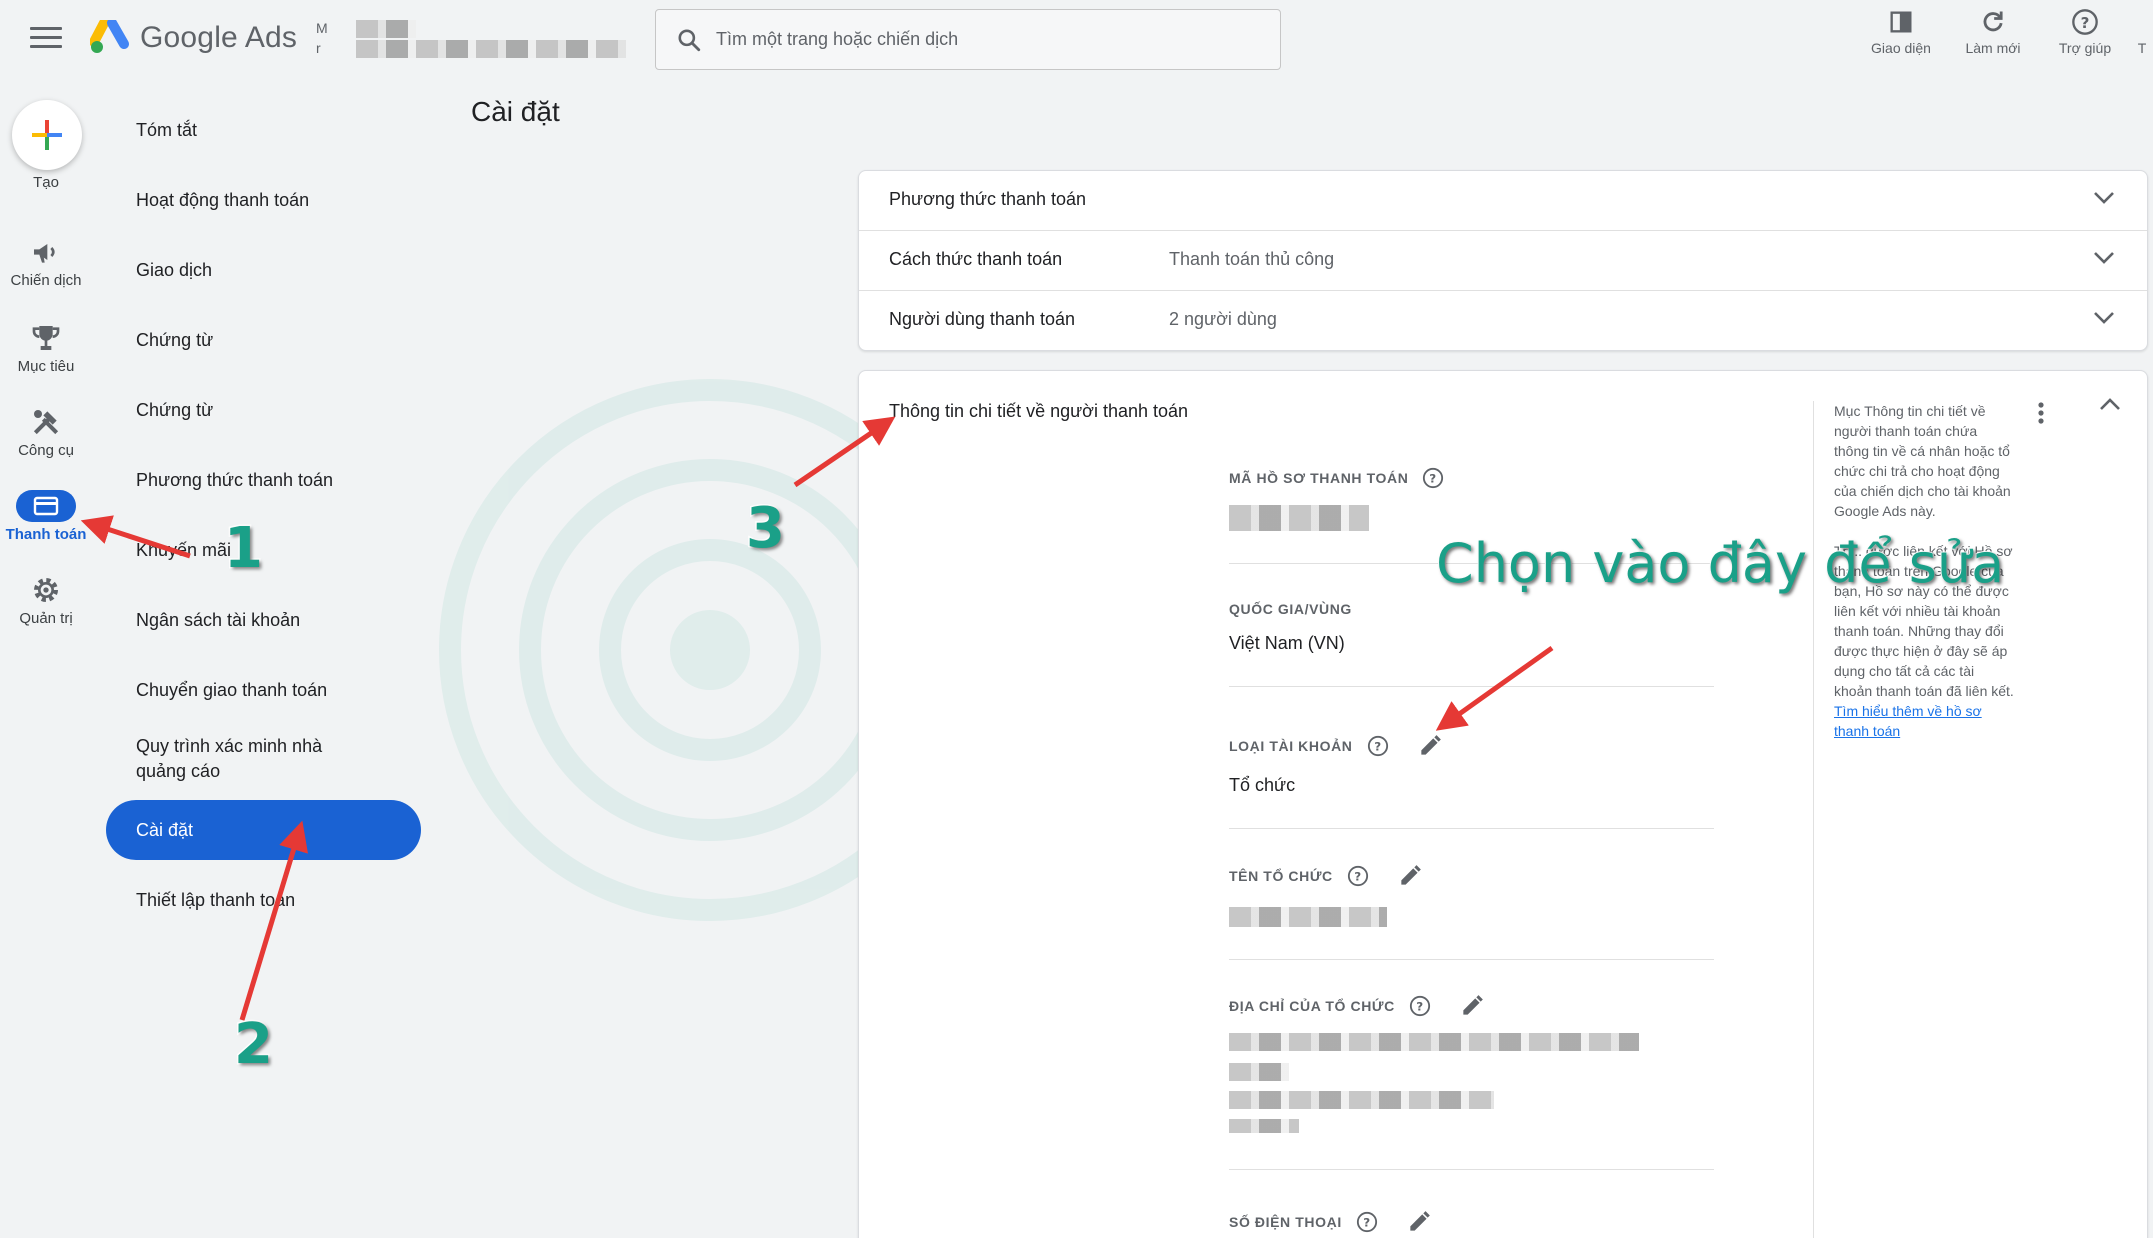 The image size is (2153, 1238). What do you see at coordinates (1285, 1222) in the screenshot?
I see `field-label: SỐ ĐIỆN THOẠI` at bounding box center [1285, 1222].